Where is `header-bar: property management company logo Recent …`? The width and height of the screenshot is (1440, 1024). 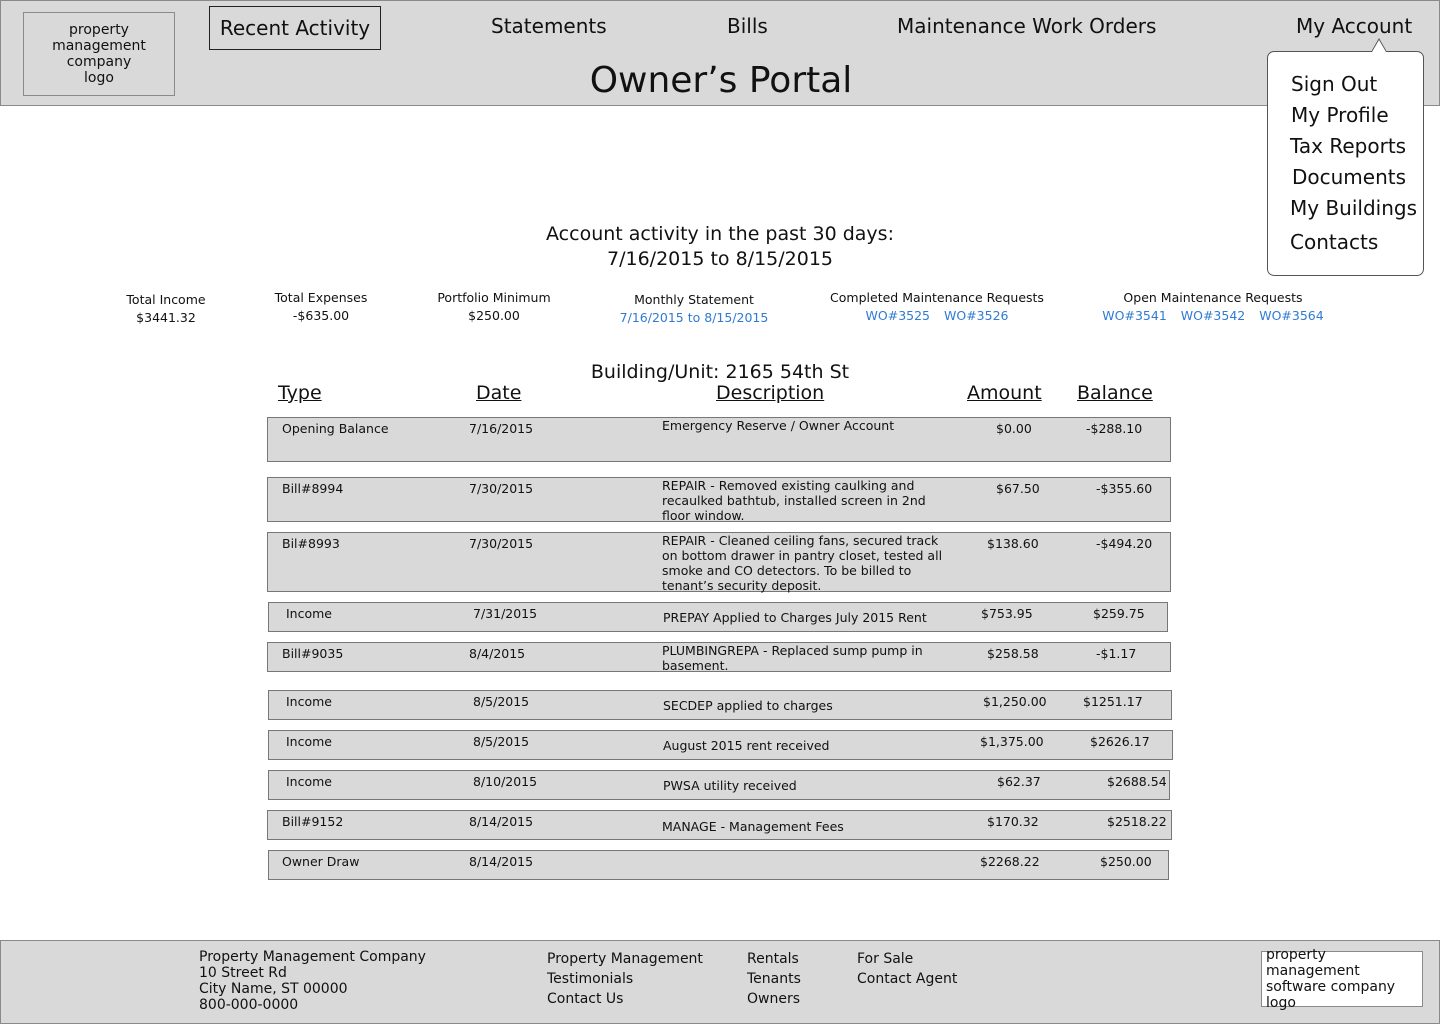
header-bar: property management company logo Recent … is located at coordinates (720, 53).